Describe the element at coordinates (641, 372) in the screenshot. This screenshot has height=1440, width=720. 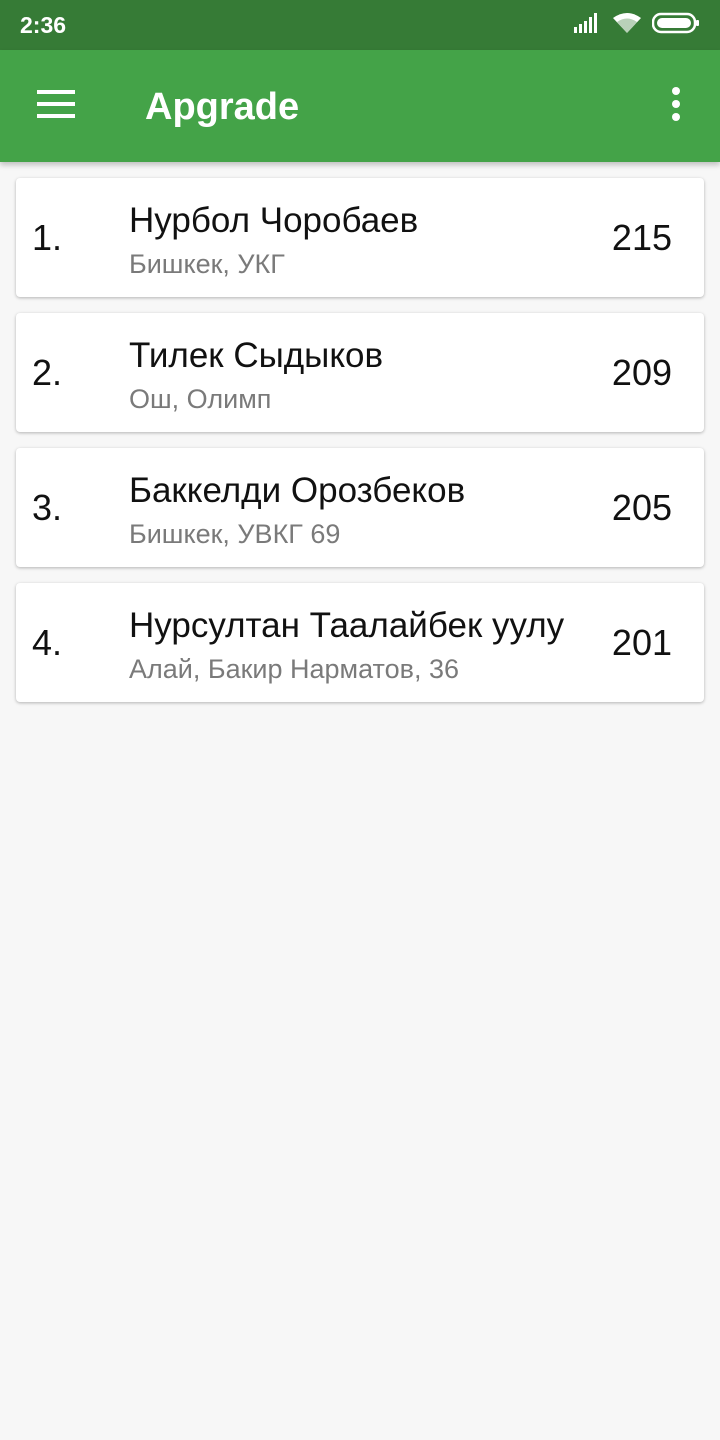
I see `participant-score: 209` at that location.